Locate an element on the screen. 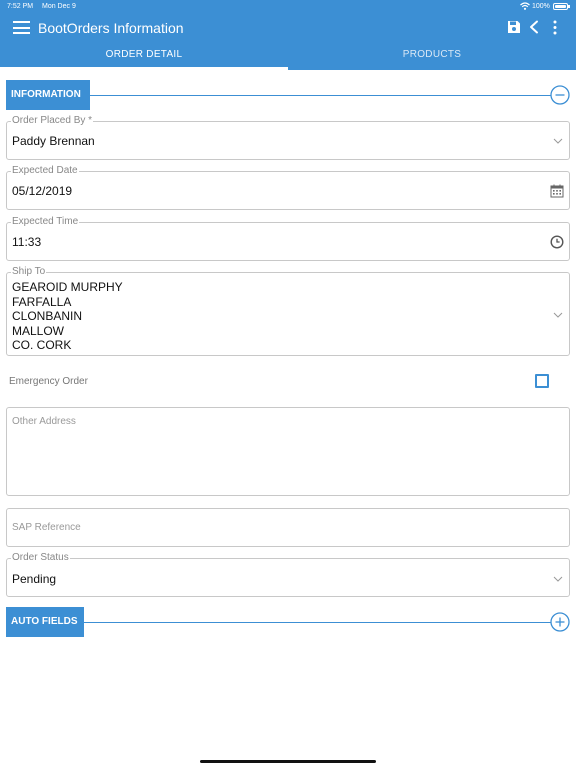 The width and height of the screenshot is (576, 768). emergency-order-label: Emergency Order is located at coordinates (48, 381).